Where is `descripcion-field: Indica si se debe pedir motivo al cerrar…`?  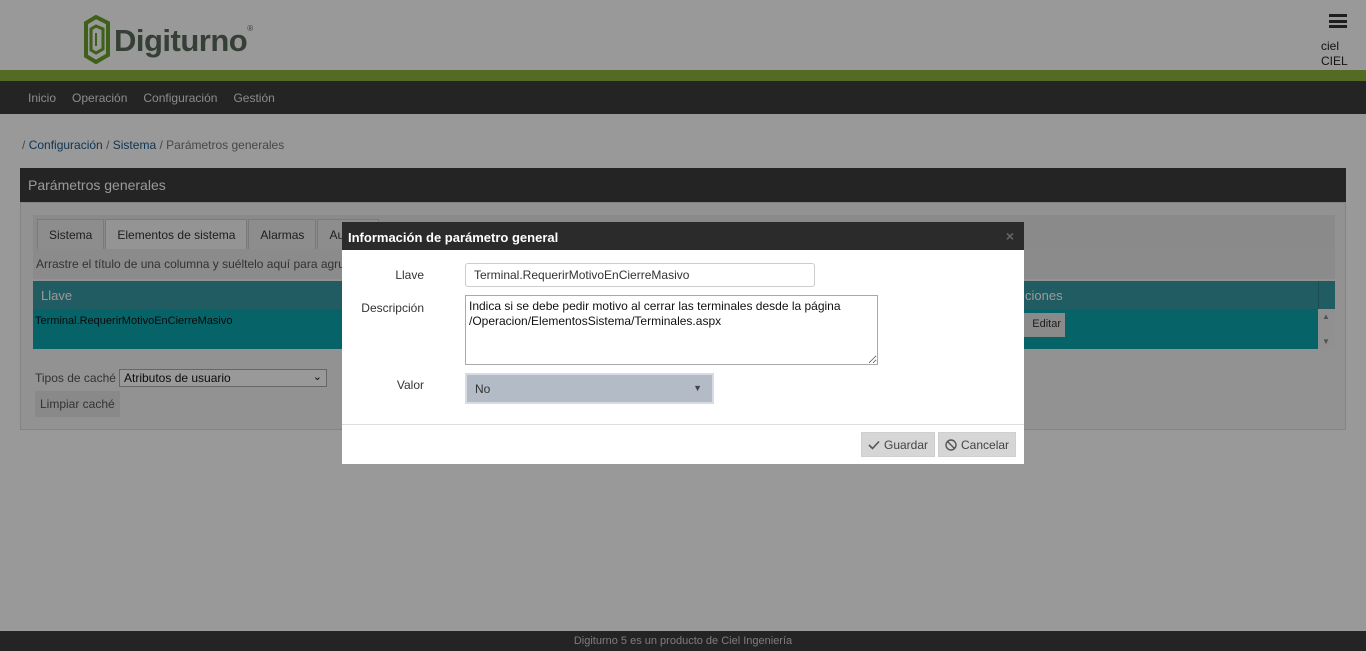 descripcion-field: Indica si se debe pedir motivo al cerrar… is located at coordinates (671, 330).